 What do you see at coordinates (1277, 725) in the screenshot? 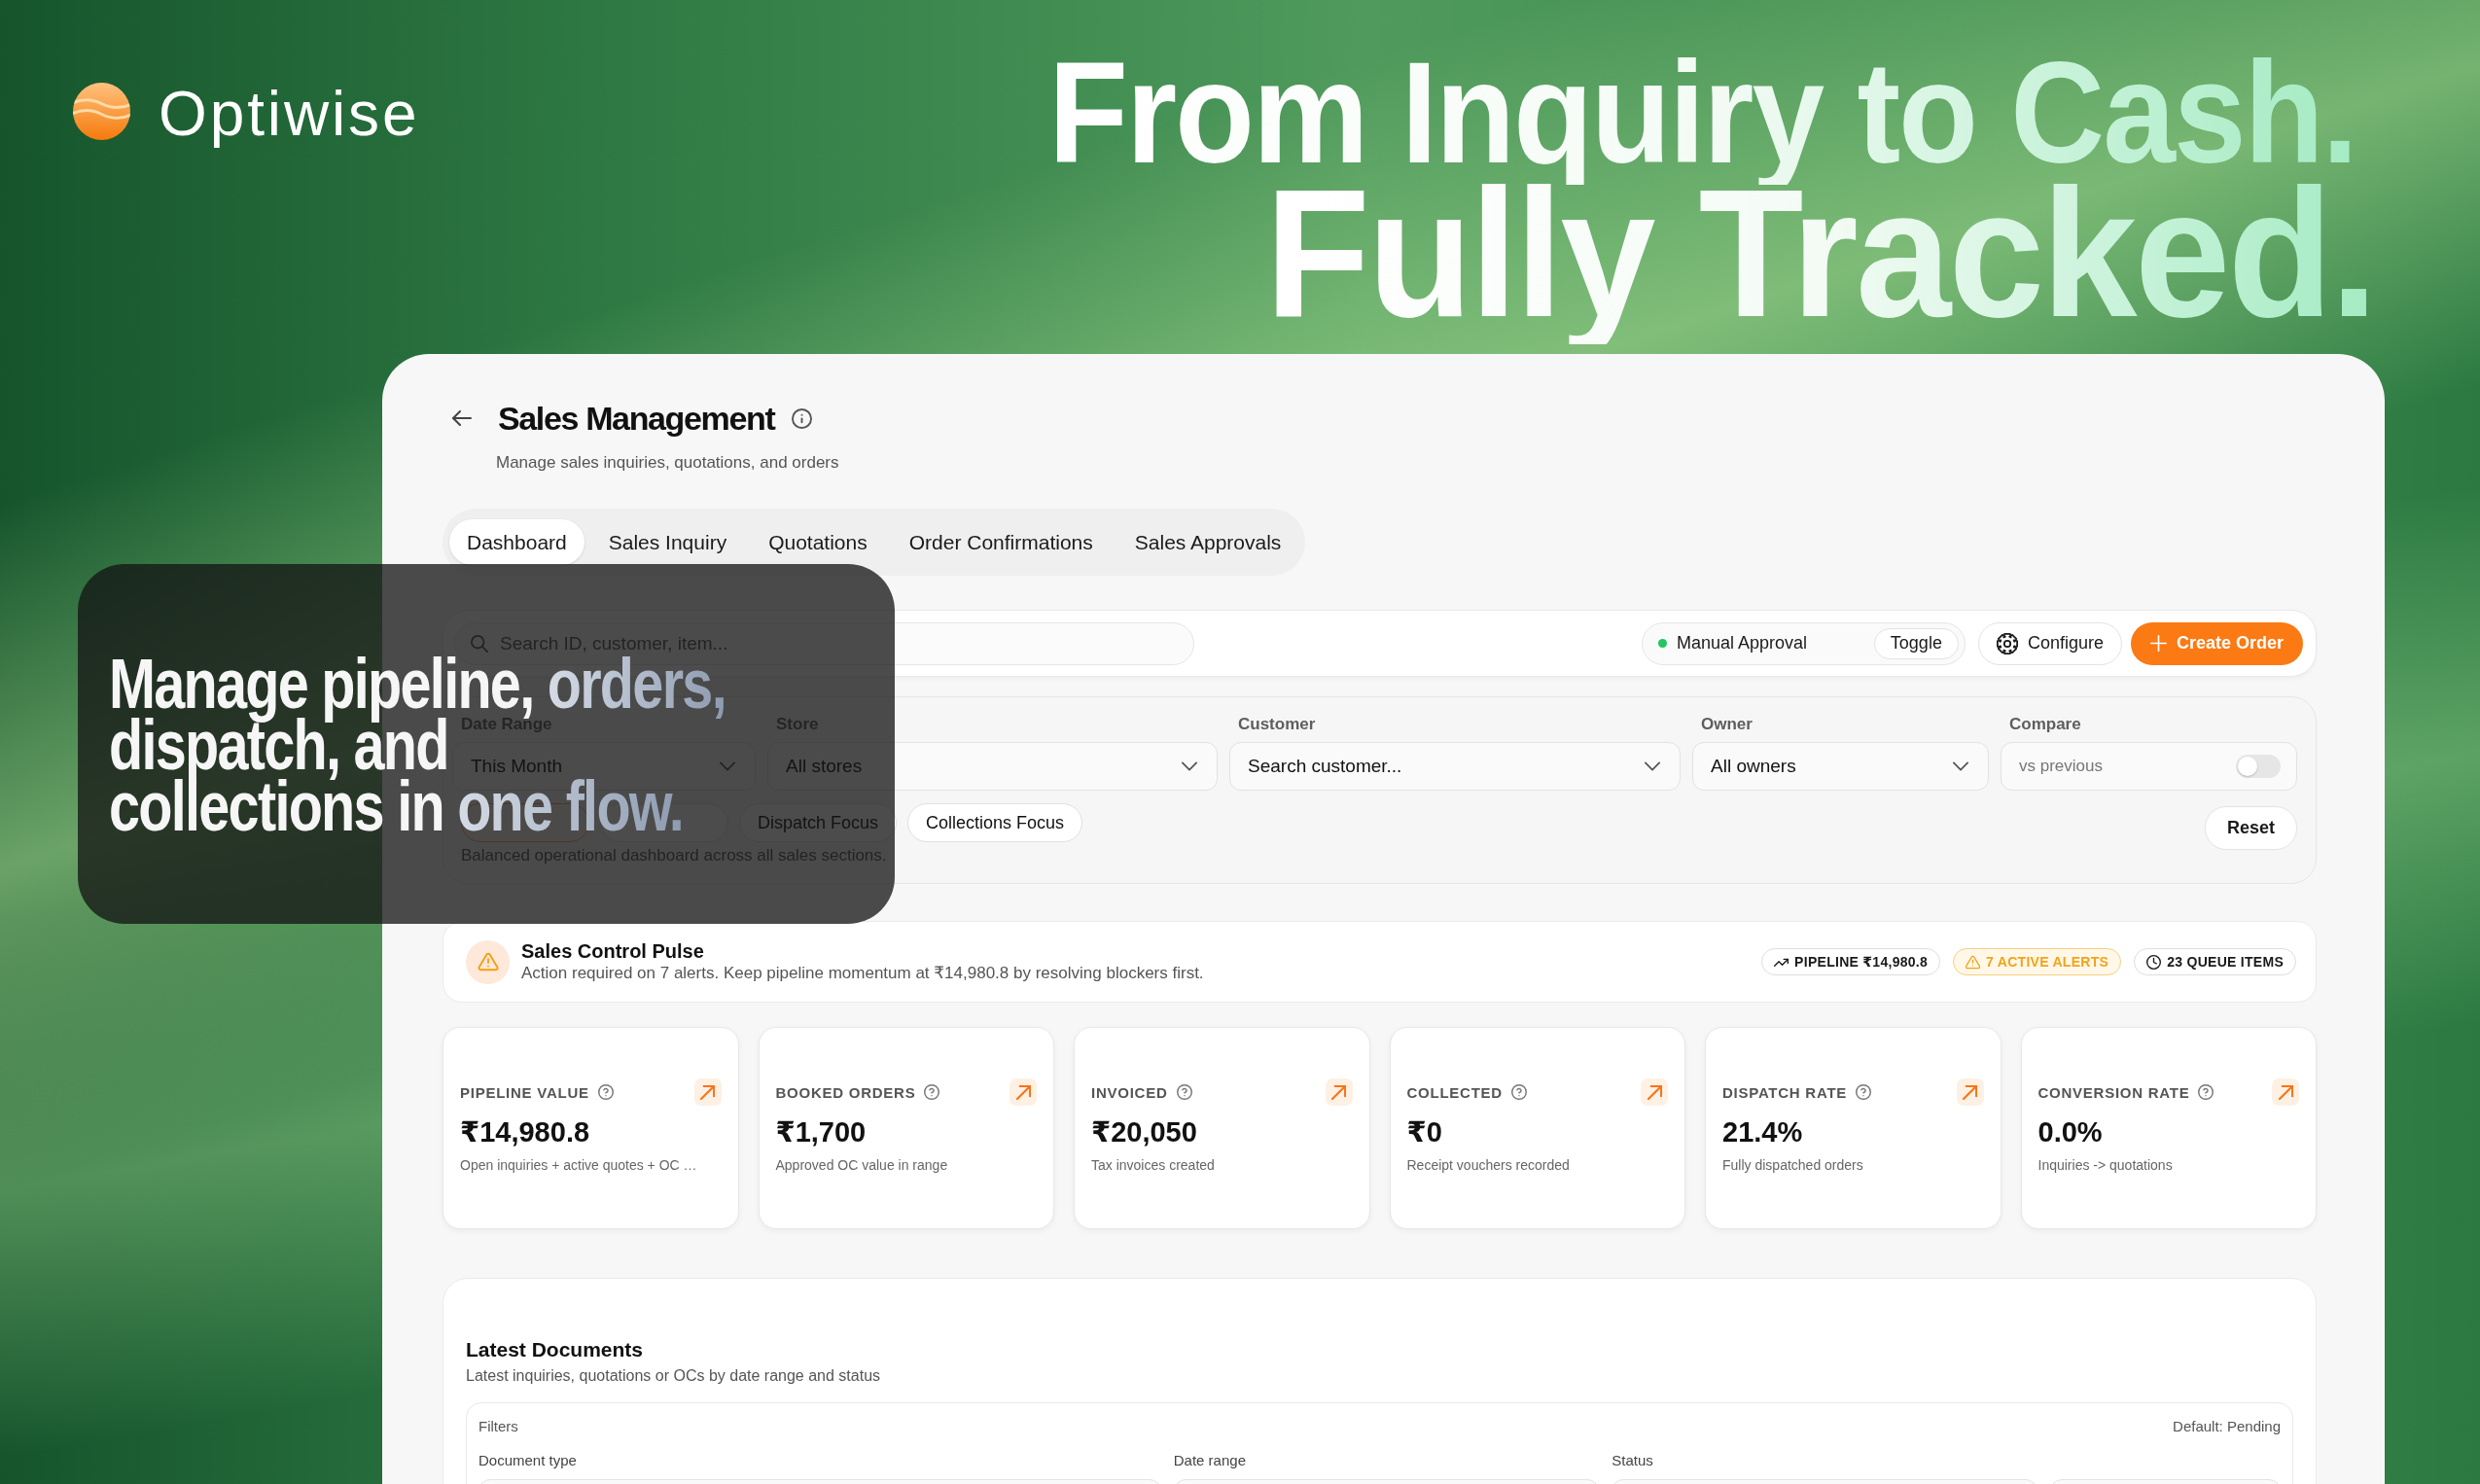
I see `field-label: Customer` at bounding box center [1277, 725].